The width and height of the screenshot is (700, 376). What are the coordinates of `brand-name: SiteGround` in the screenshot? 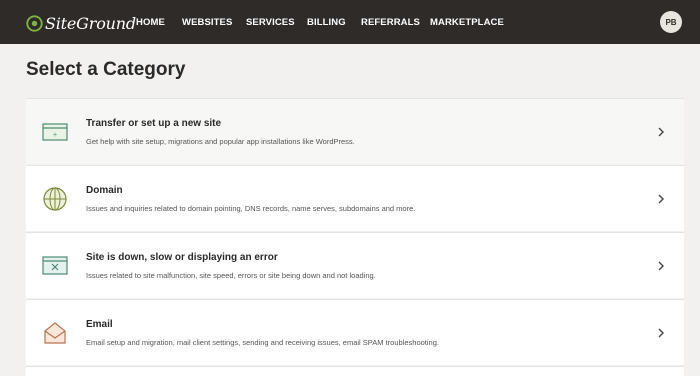 It's located at (90, 23).